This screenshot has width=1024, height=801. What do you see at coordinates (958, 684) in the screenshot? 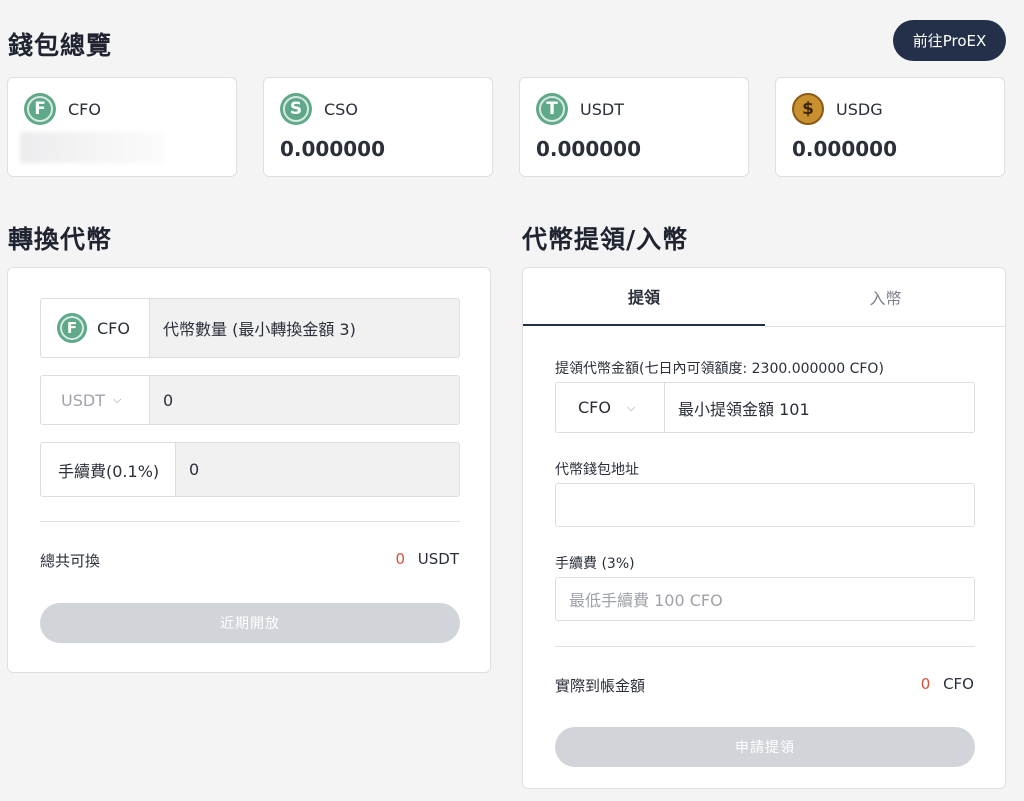
I see `actual-unit: CFO` at bounding box center [958, 684].